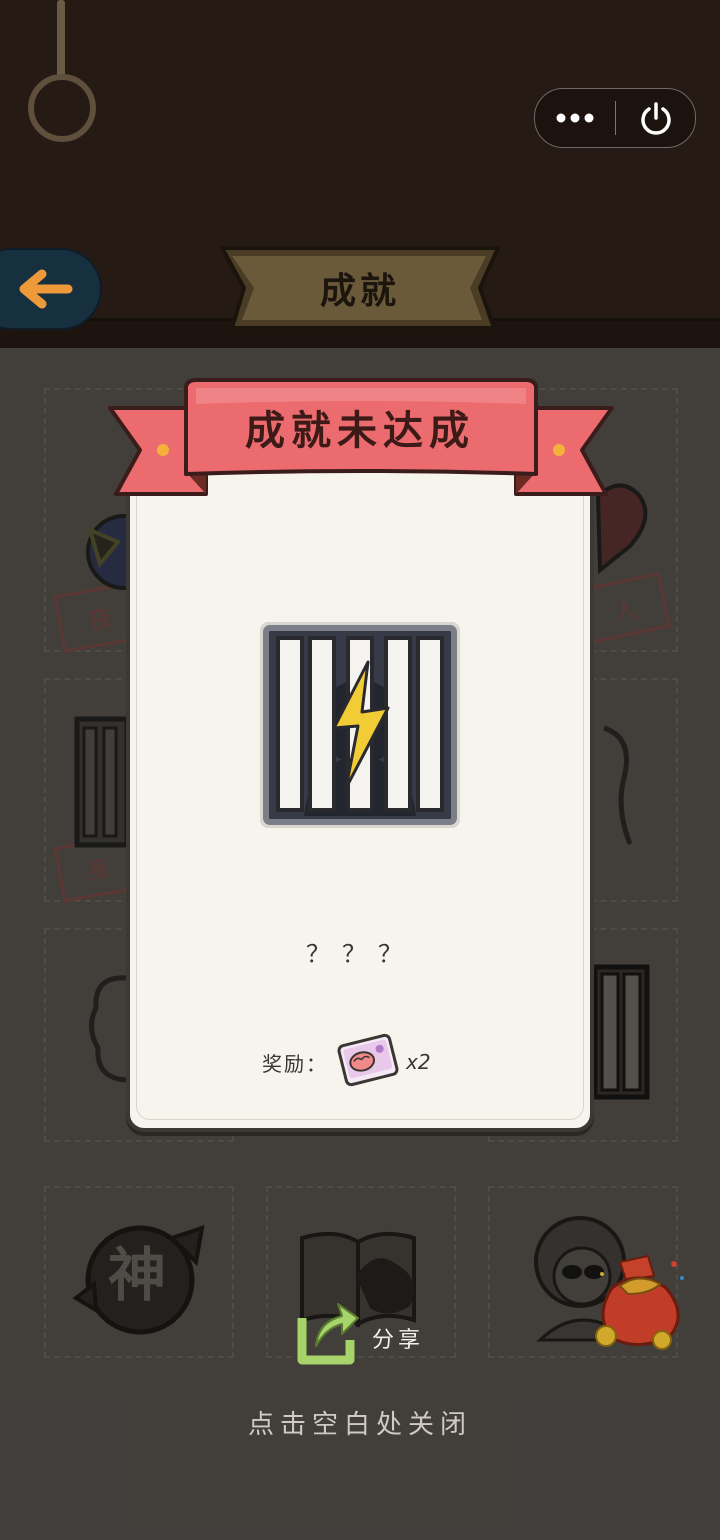 The height and width of the screenshot is (1540, 720). I want to click on more-dots-icon, so click(575, 118).